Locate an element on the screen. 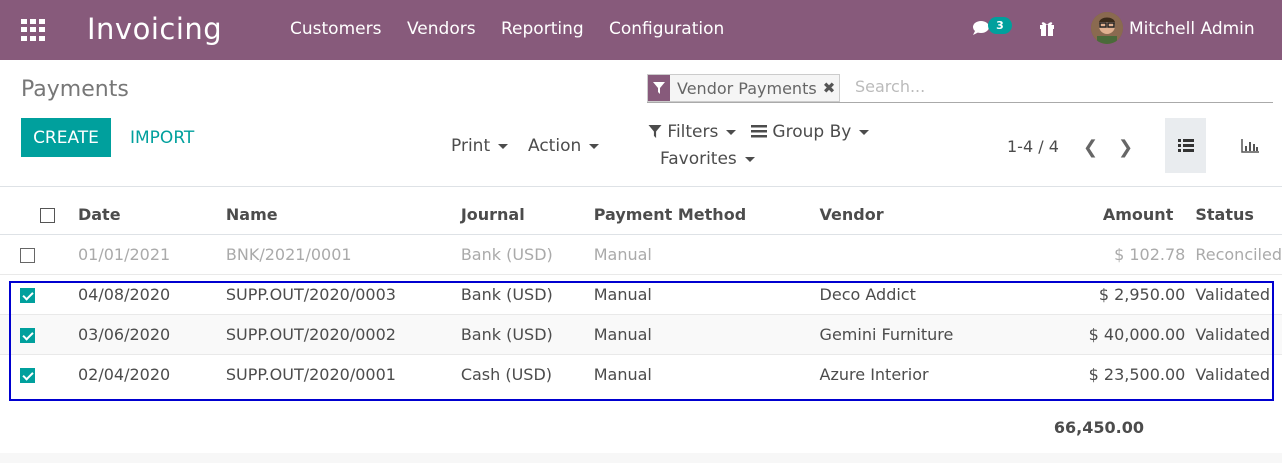  cell-vendor: Azure Interior is located at coordinates (909, 374).